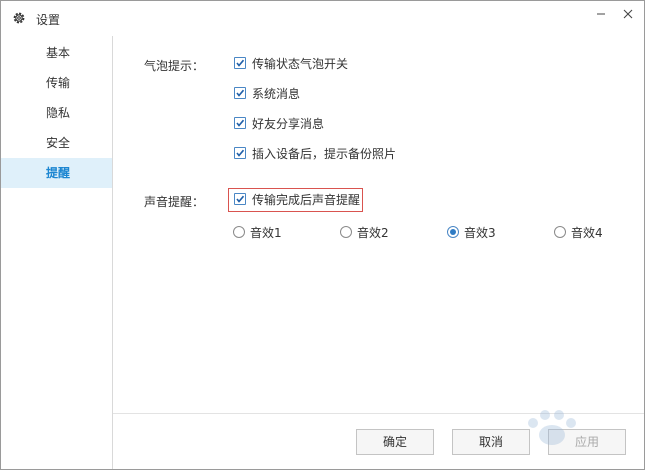  I want to click on minimize-button, so click(601, 14).